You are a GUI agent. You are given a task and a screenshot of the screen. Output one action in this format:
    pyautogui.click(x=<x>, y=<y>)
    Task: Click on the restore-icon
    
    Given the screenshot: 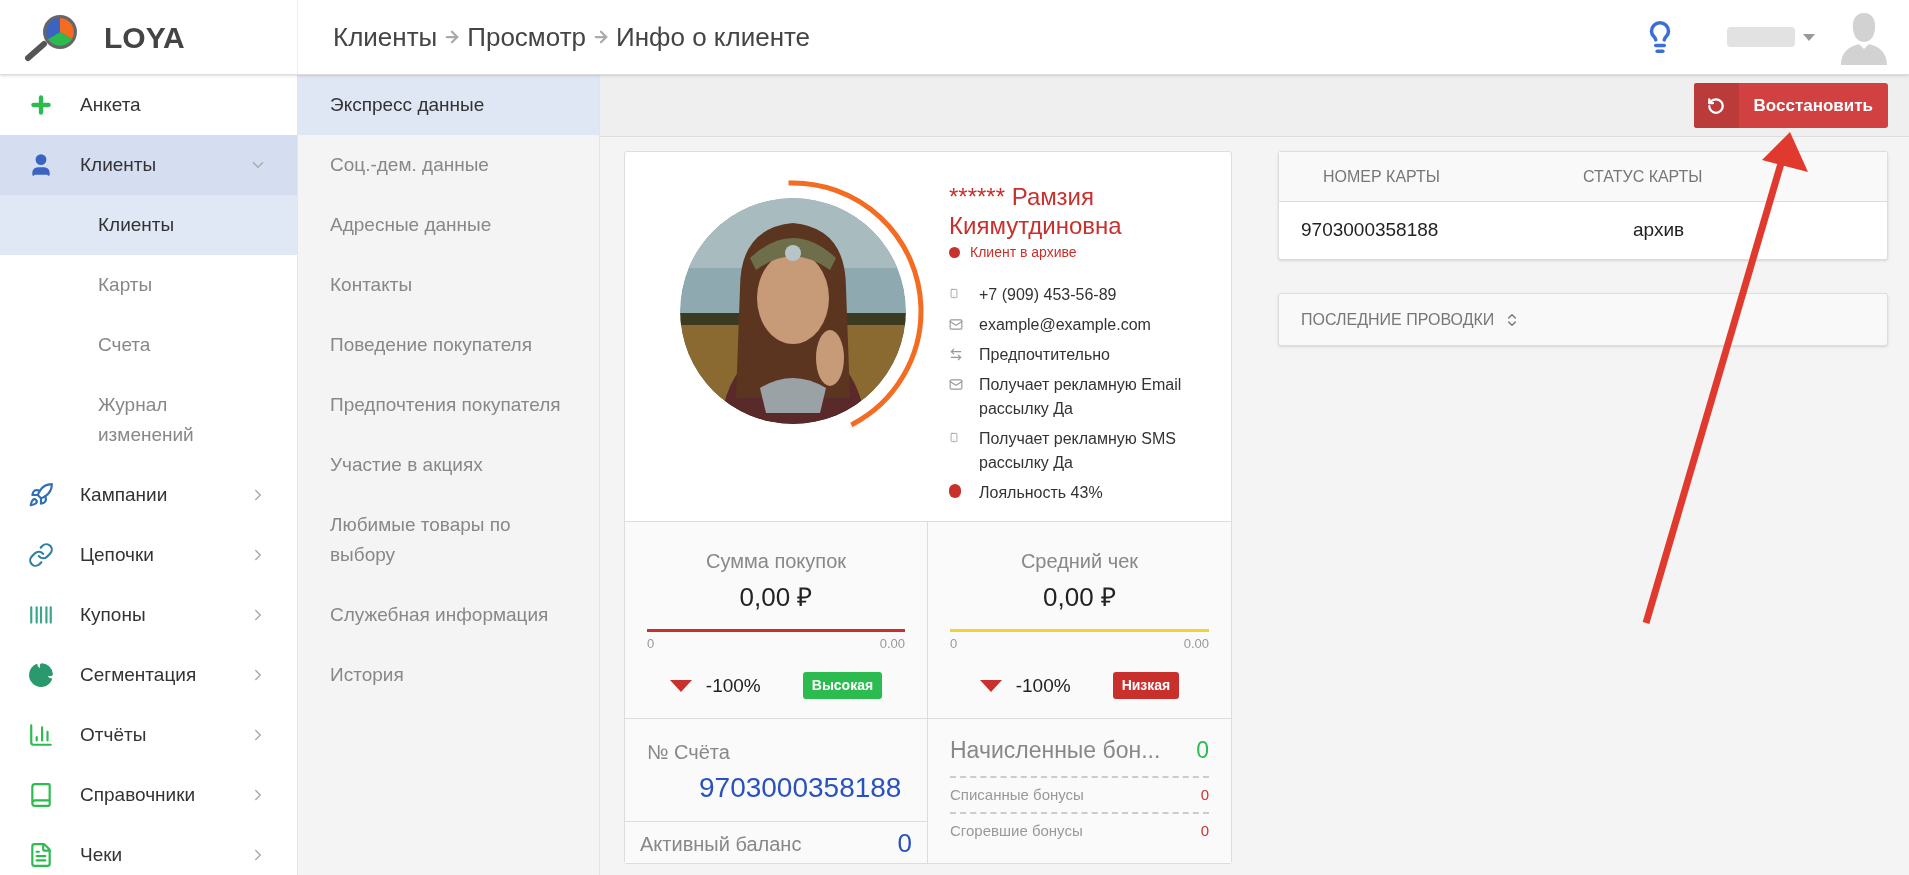 What is the action you would take?
    pyautogui.click(x=1716, y=105)
    